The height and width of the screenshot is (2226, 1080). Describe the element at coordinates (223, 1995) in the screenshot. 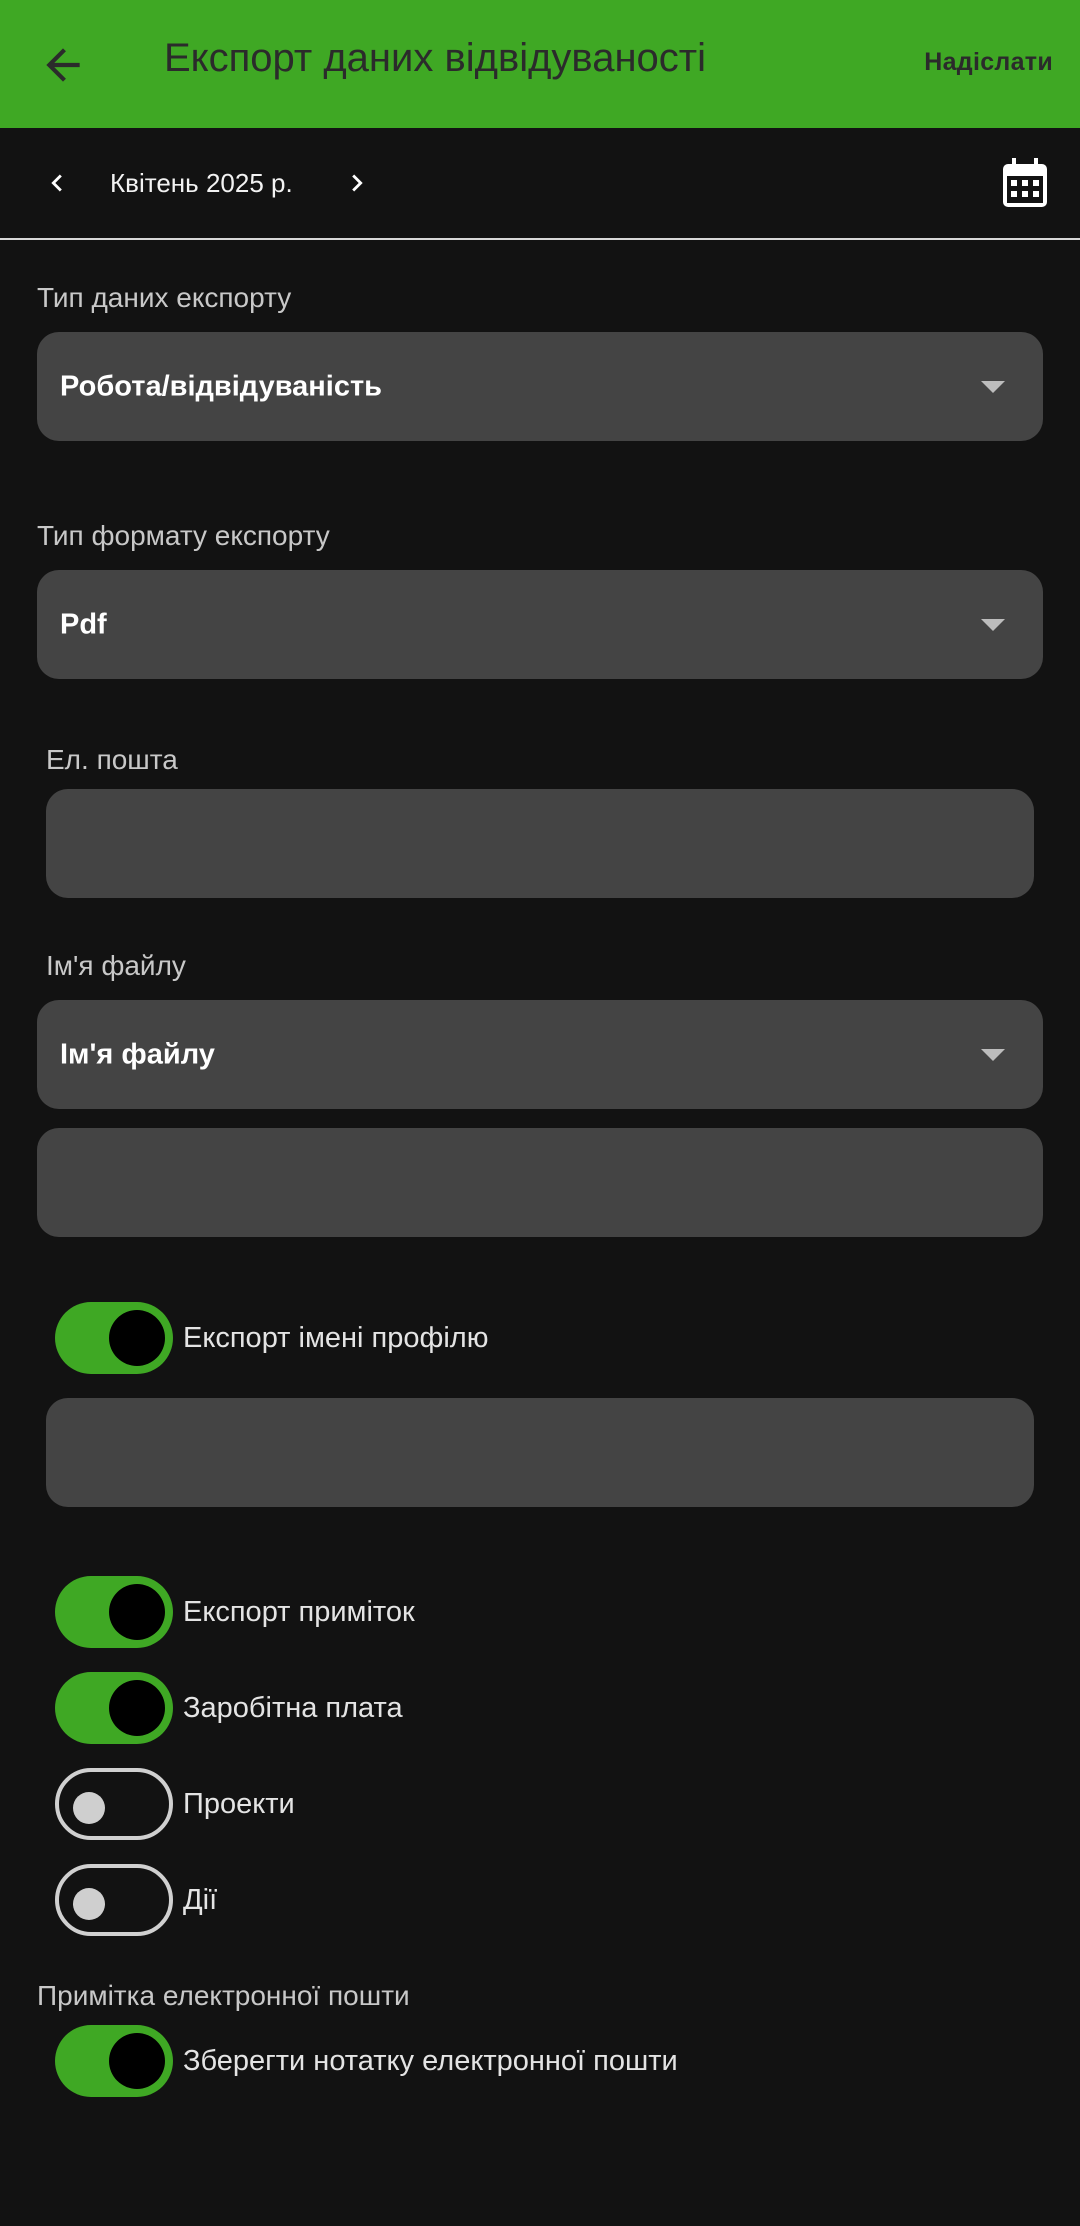

I see `email-note-section-label: Примітка електронної пошти` at that location.